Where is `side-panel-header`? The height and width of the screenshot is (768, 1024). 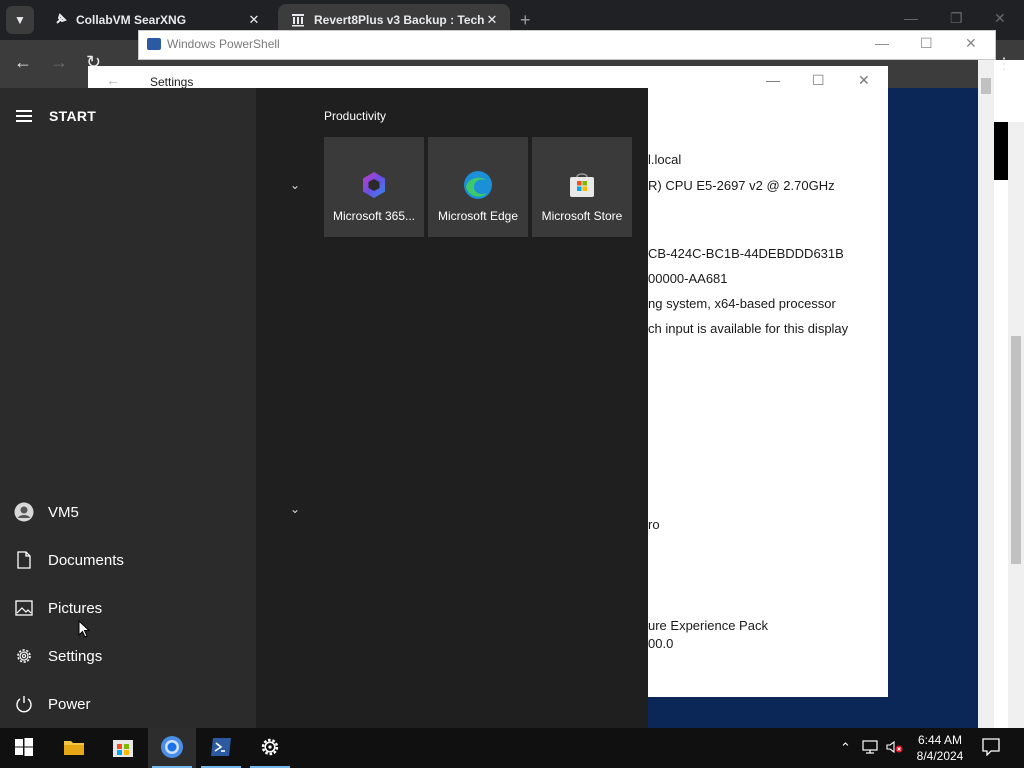
side-panel-header is located at coordinates (1001, 151).